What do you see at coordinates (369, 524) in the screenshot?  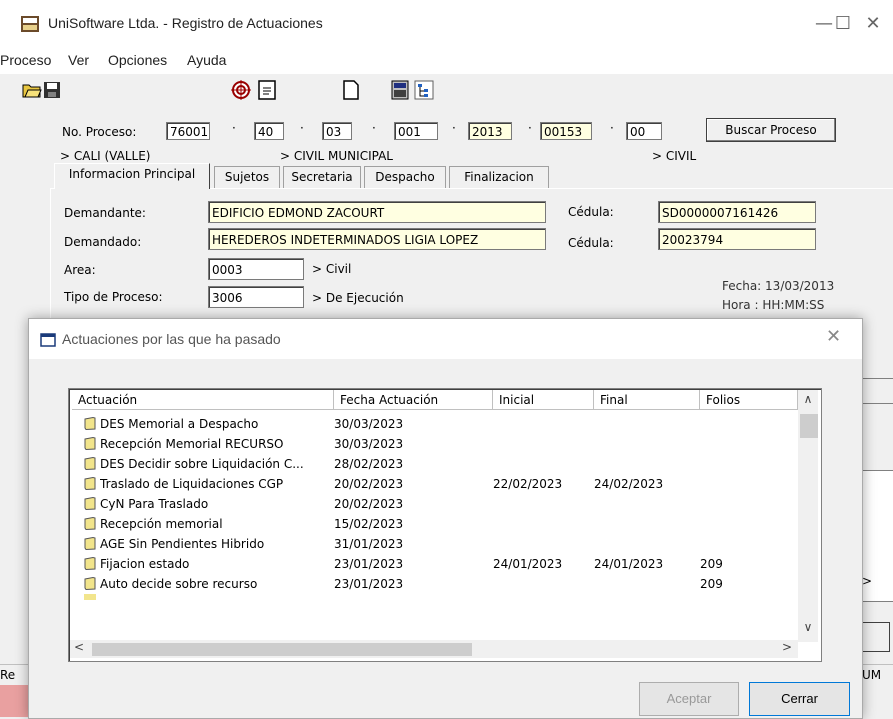 I see `table-cell: 15/02/2023` at bounding box center [369, 524].